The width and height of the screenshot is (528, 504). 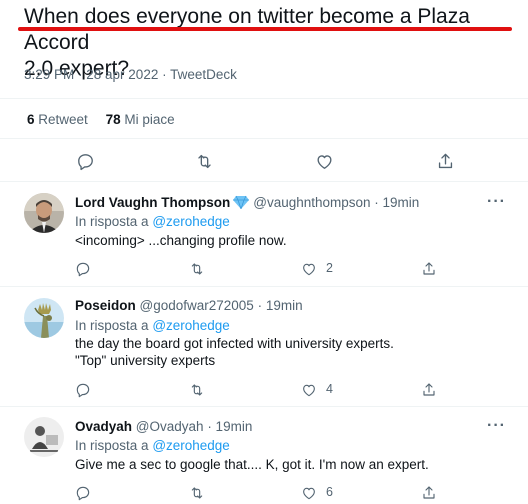 I want to click on author-handle: @Ovadyah, so click(x=170, y=426).